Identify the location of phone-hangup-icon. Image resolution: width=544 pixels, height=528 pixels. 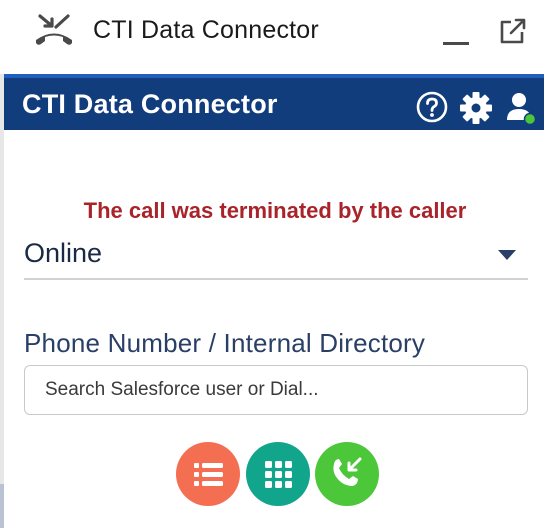
(54, 29).